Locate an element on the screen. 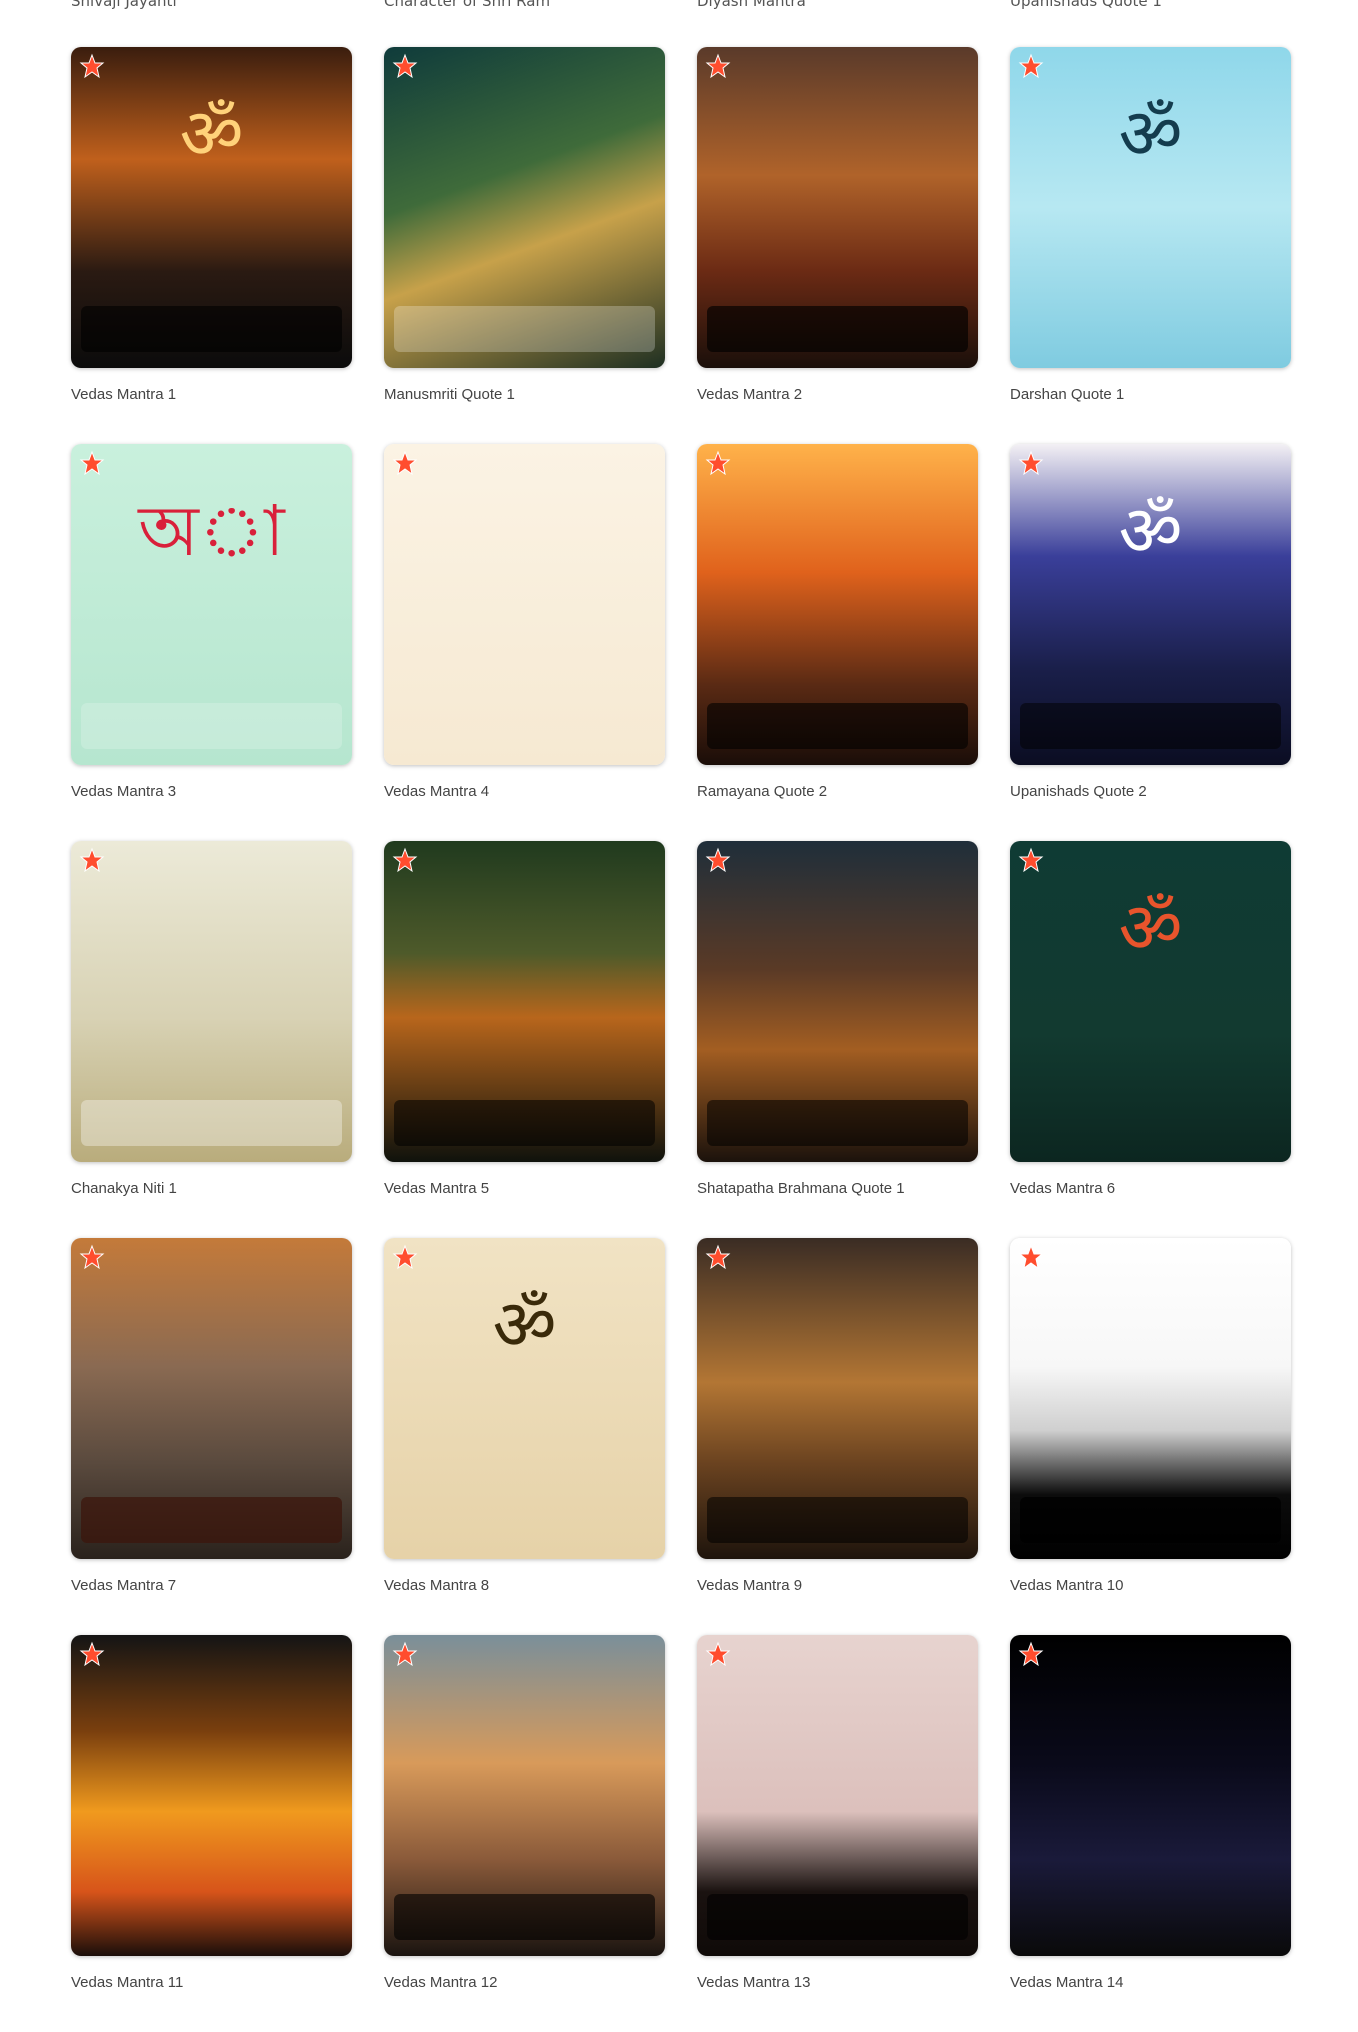 Image resolution: width=1358 pixels, height=2032 pixels. card-title: Character of Shri Ram is located at coordinates (467, 5).